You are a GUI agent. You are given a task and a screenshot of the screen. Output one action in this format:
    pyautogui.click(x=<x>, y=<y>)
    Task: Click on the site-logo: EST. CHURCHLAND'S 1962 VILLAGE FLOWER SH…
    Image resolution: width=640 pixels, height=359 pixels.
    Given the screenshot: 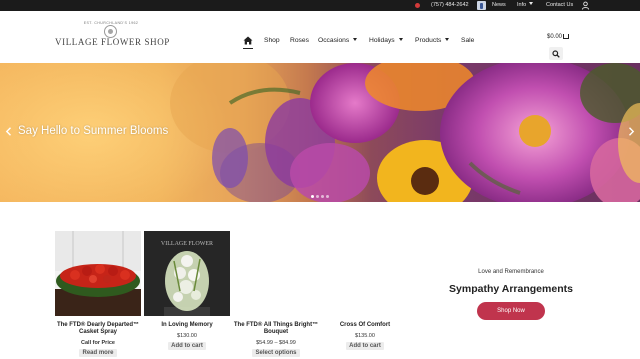 What is the action you would take?
    pyautogui.click(x=112, y=37)
    